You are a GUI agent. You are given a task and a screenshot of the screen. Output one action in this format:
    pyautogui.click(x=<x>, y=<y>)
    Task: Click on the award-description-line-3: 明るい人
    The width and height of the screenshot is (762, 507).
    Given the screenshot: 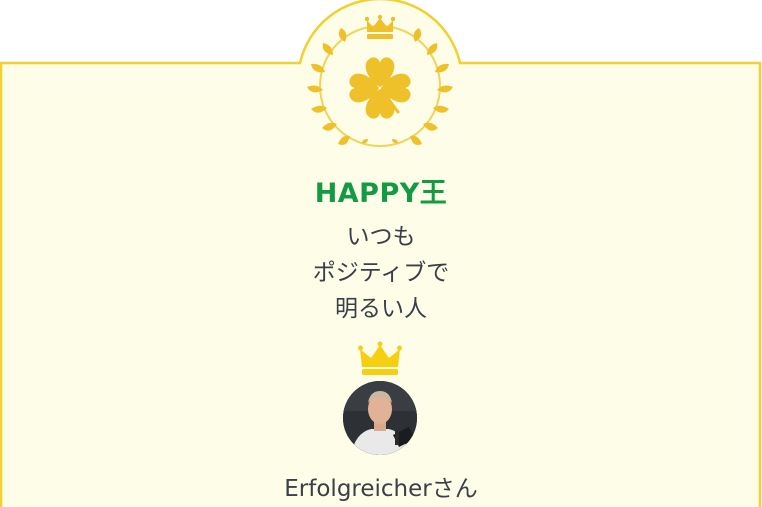 What is the action you would take?
    pyautogui.click(x=381, y=309)
    